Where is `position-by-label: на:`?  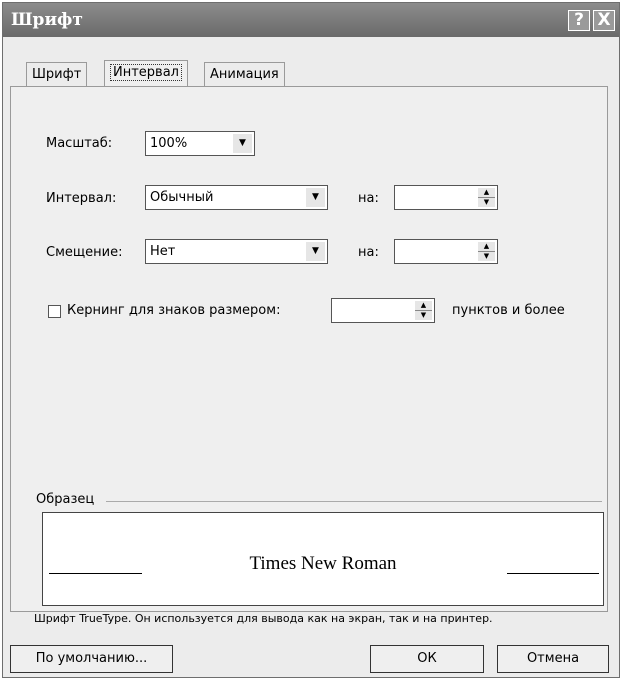 position-by-label: на: is located at coordinates (368, 252).